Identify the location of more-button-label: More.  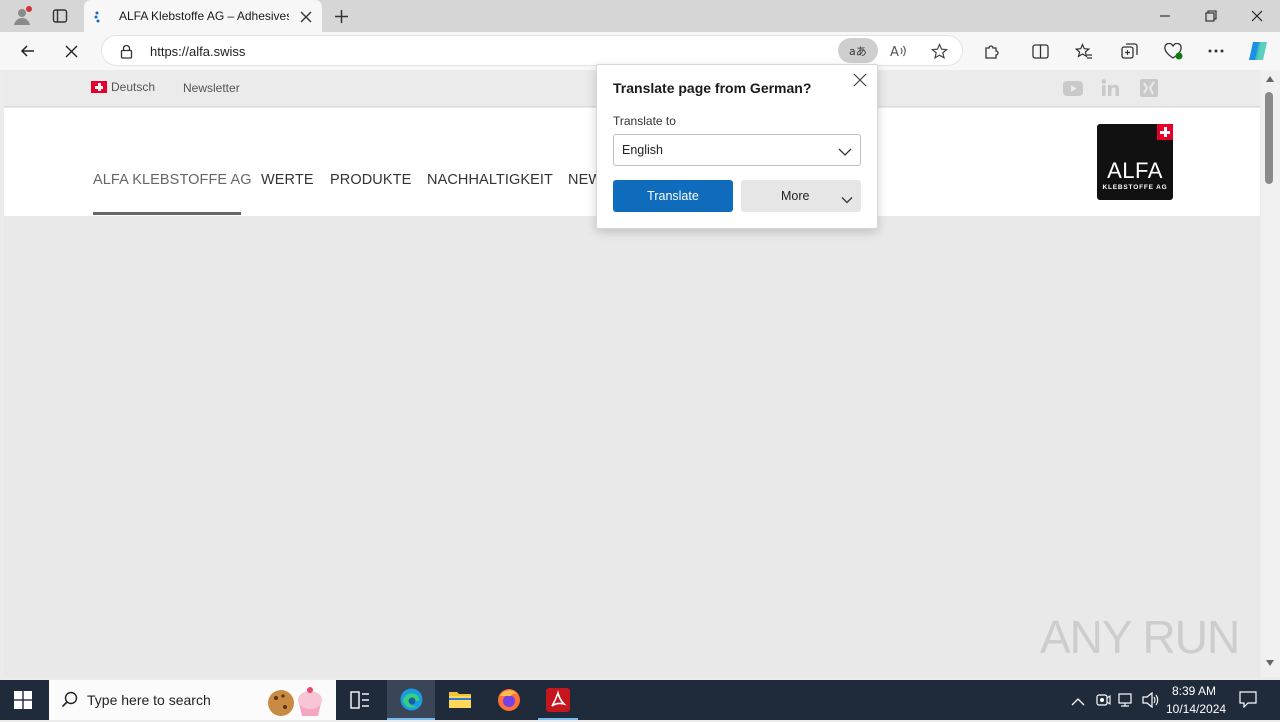
(795, 196).